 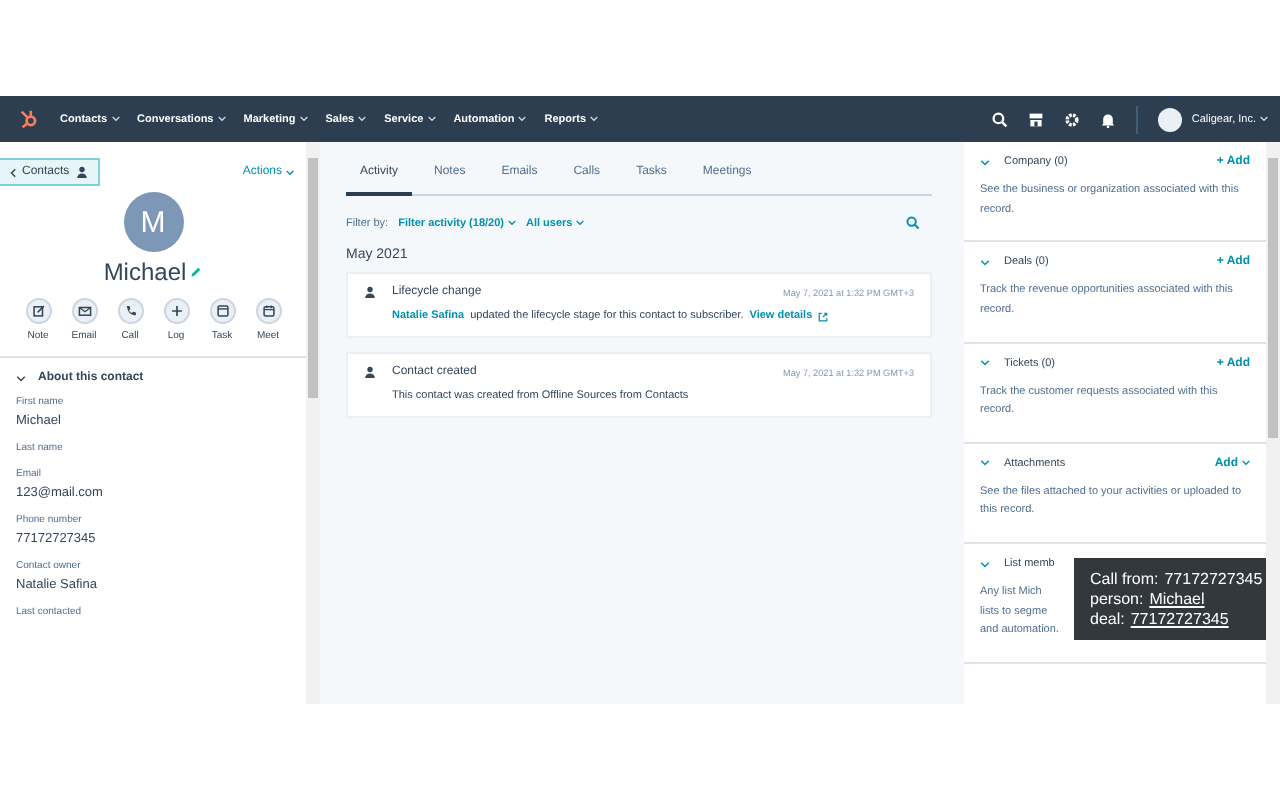 What do you see at coordinates (1117, 599) in the screenshot?
I see `tooltip-label: person:` at bounding box center [1117, 599].